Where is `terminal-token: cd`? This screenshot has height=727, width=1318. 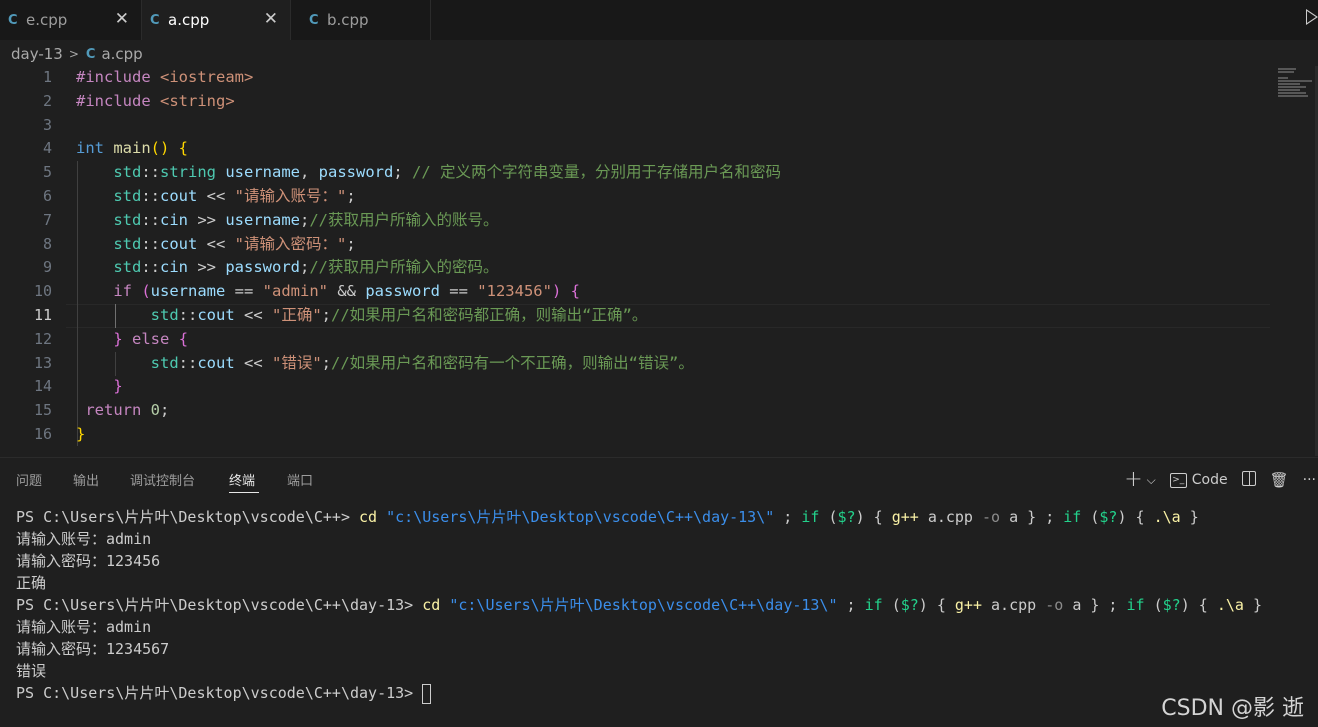 terminal-token: cd is located at coordinates (436, 605).